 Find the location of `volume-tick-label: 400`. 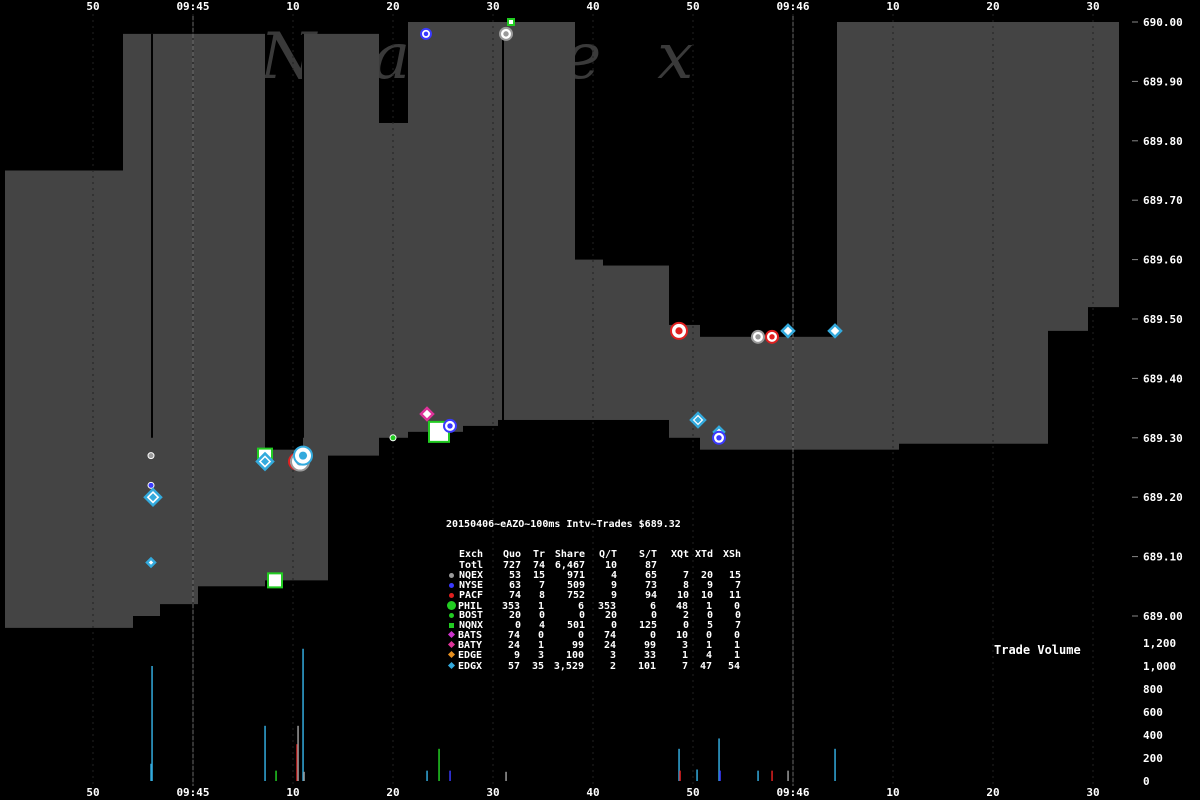

volume-tick-label: 400 is located at coordinates (1153, 735).